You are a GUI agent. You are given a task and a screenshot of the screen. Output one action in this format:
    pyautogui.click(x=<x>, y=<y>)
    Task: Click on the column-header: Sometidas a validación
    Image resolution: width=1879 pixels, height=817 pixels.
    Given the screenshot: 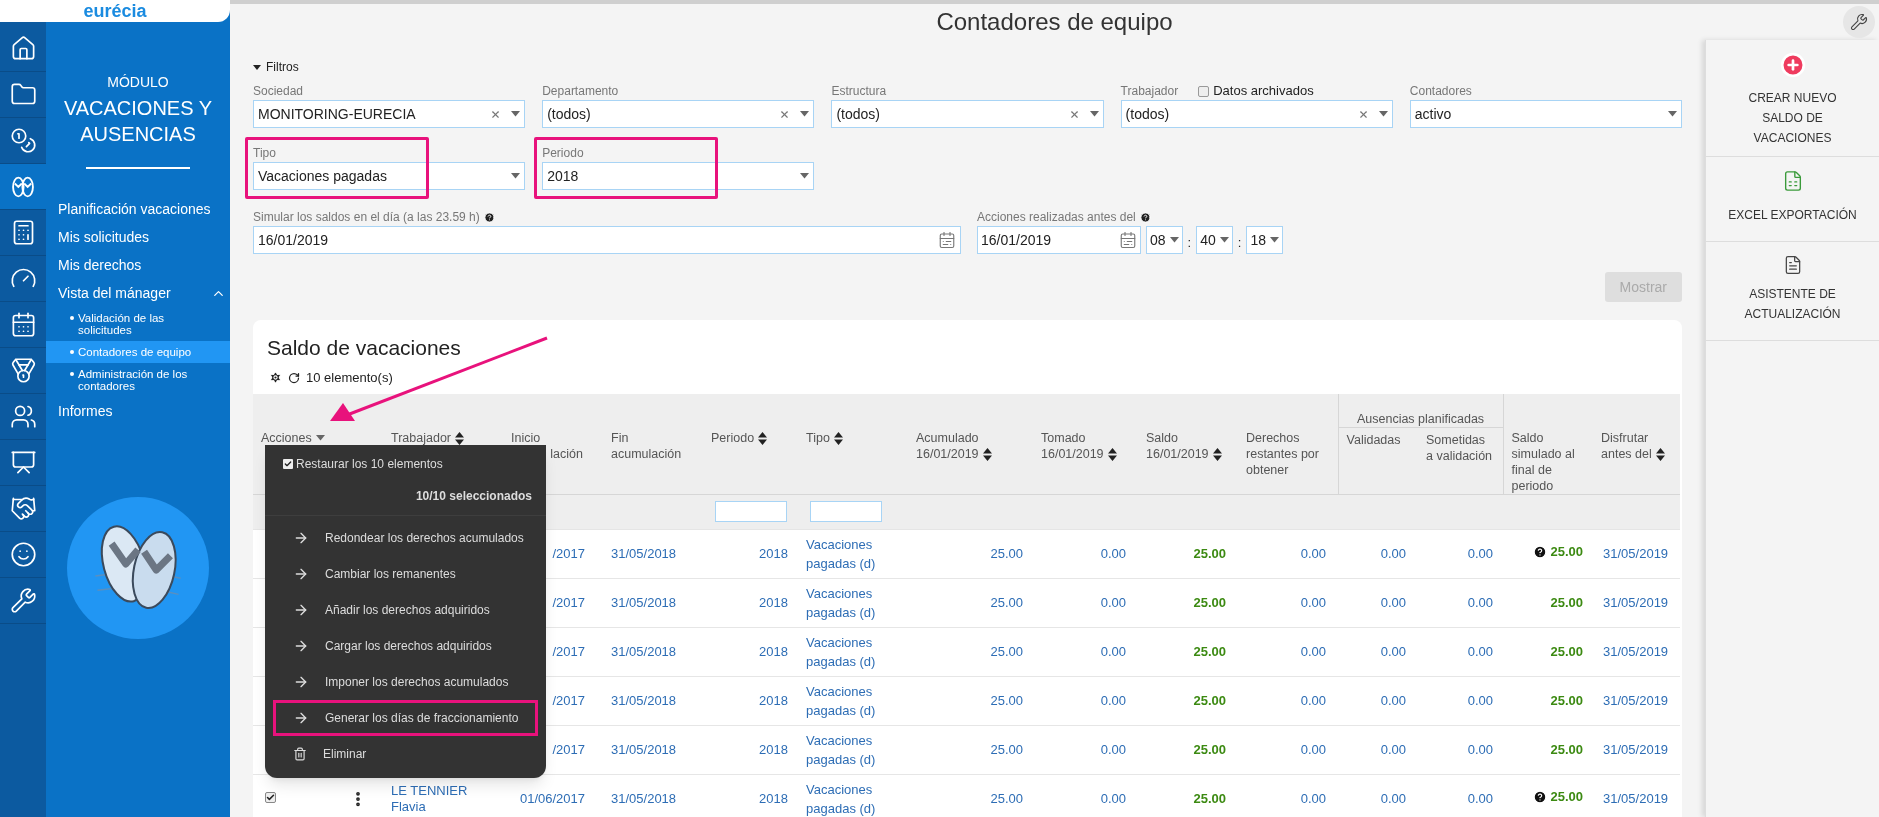 What is the action you would take?
    pyautogui.click(x=1459, y=447)
    